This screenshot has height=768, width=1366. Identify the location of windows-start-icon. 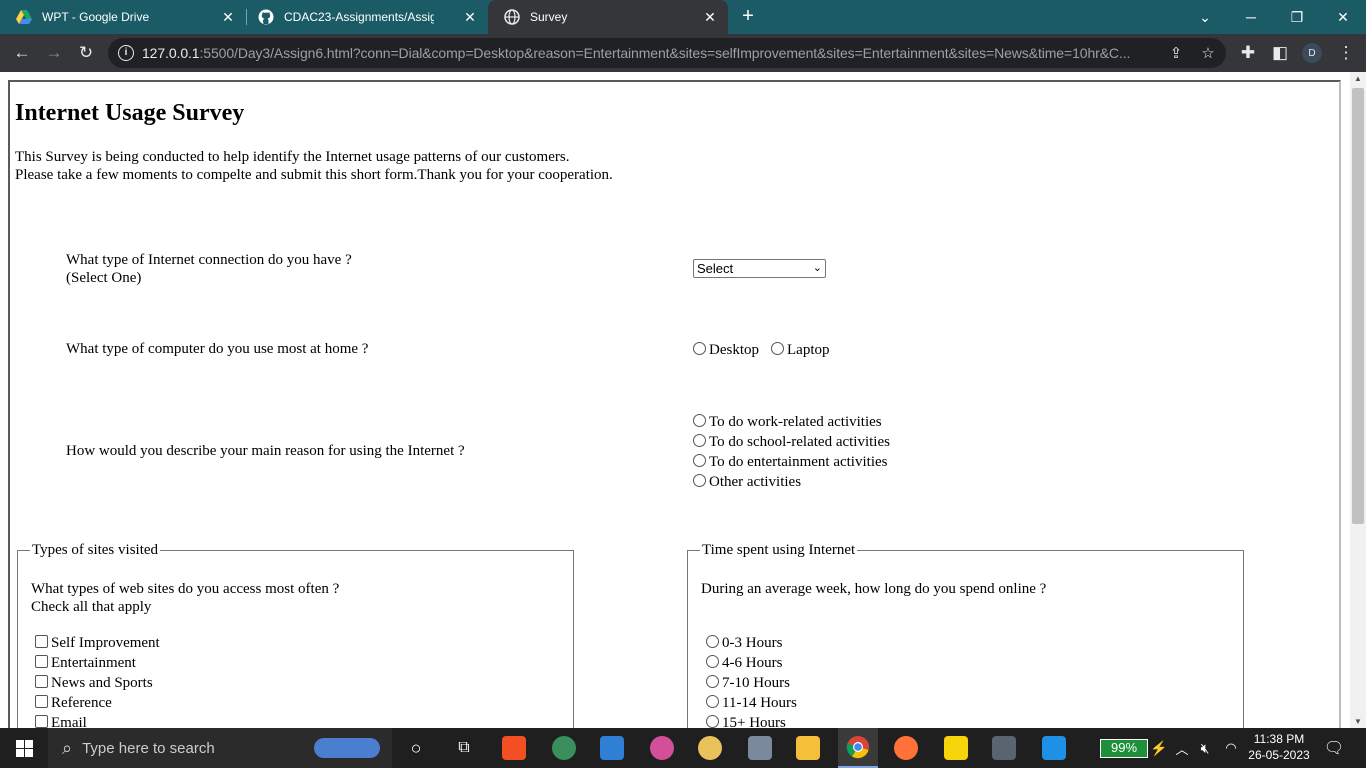
(24, 748).